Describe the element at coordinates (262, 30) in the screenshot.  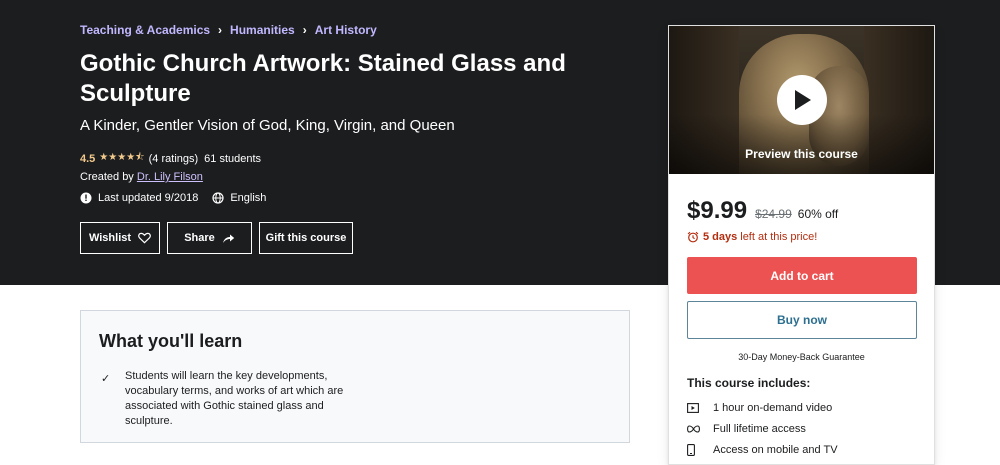
I see `breadcrumb-humanities: Humanities` at that location.